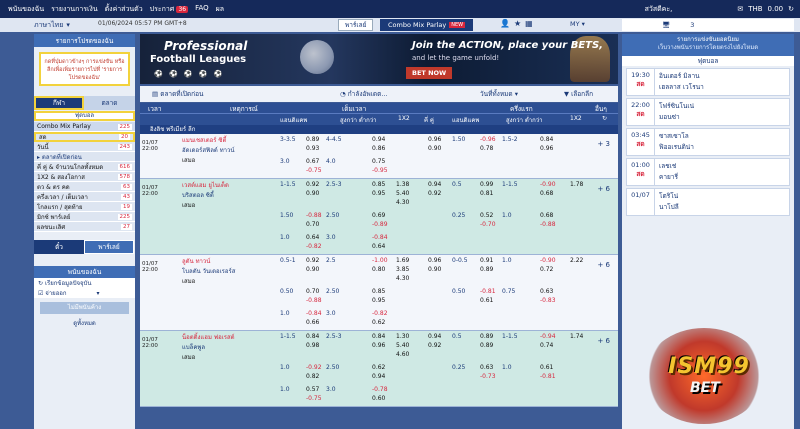 This screenshot has height=429, width=800. Describe the element at coordinates (708, 82) in the screenshot. I see `popular-match: 19:30 สด อินเตอร์ มิลาน เฮลลาส เวโรนา` at that location.